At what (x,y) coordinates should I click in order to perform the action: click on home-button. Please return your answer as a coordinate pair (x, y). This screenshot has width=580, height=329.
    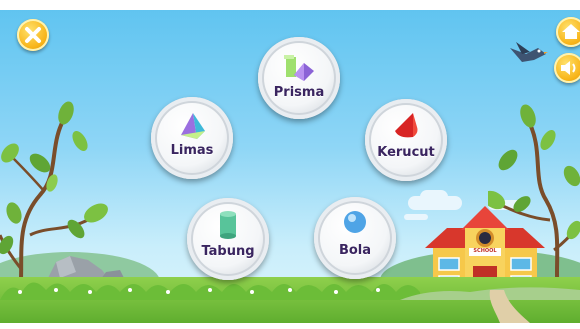
    Looking at the image, I should click on (568, 32).